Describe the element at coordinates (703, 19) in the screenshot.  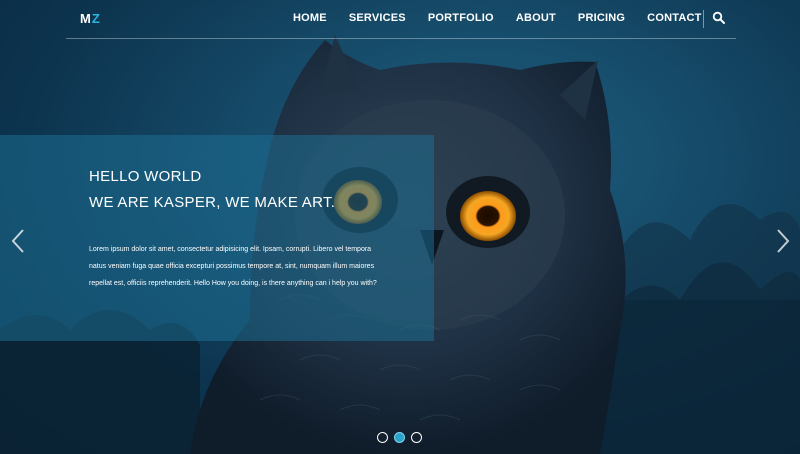
I see `nav-divider` at that location.